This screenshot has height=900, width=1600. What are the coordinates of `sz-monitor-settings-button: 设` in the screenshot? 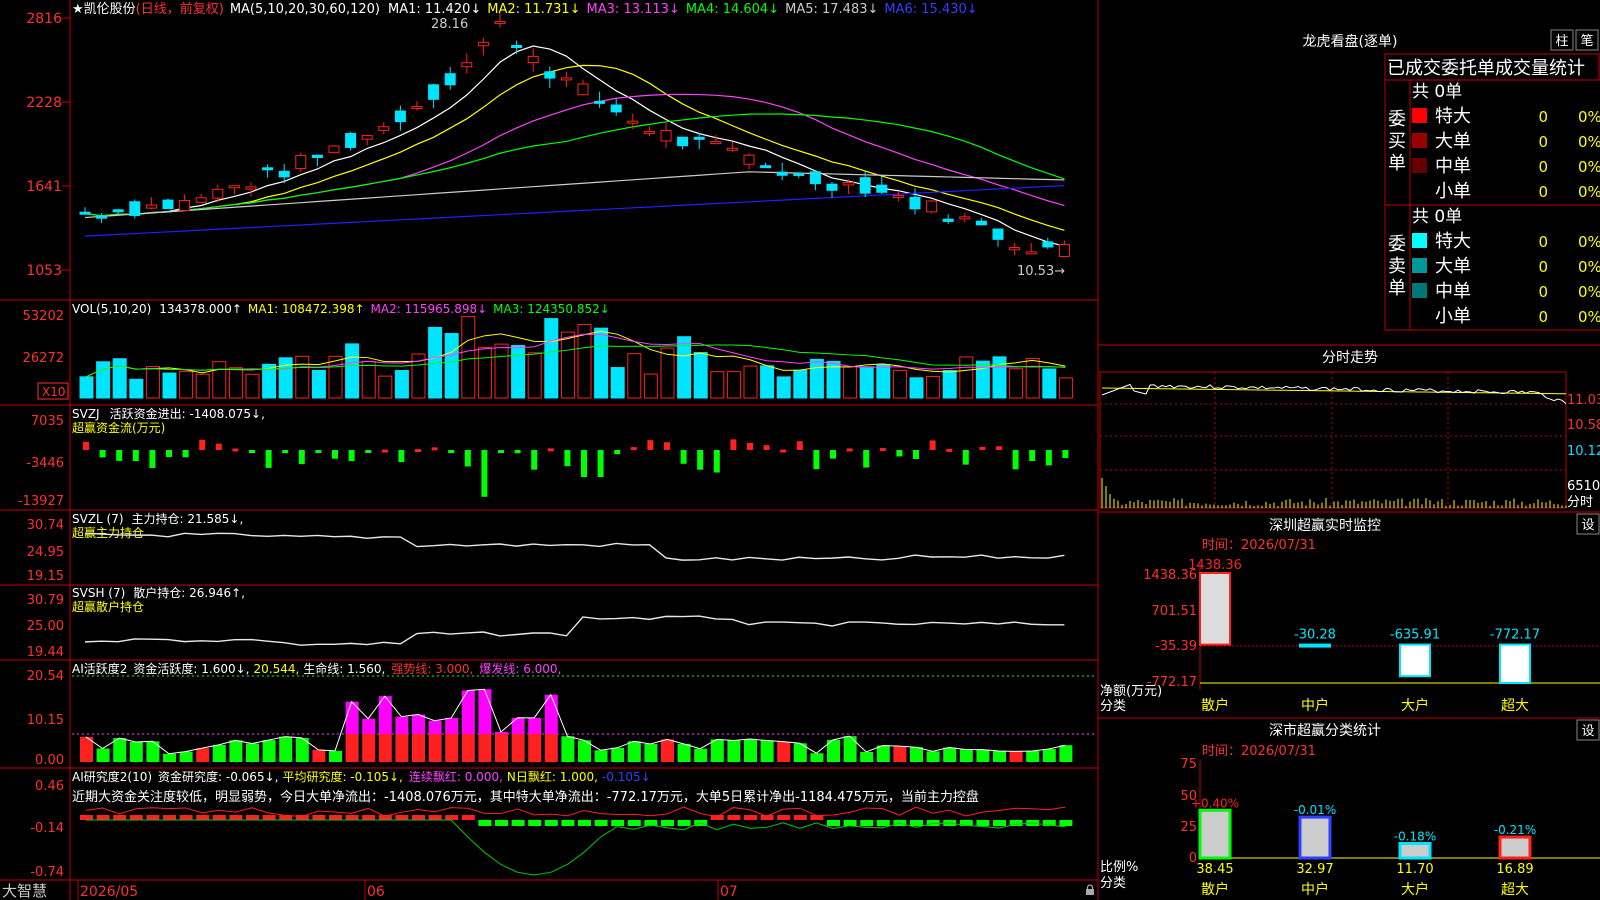 It's located at (1588, 524).